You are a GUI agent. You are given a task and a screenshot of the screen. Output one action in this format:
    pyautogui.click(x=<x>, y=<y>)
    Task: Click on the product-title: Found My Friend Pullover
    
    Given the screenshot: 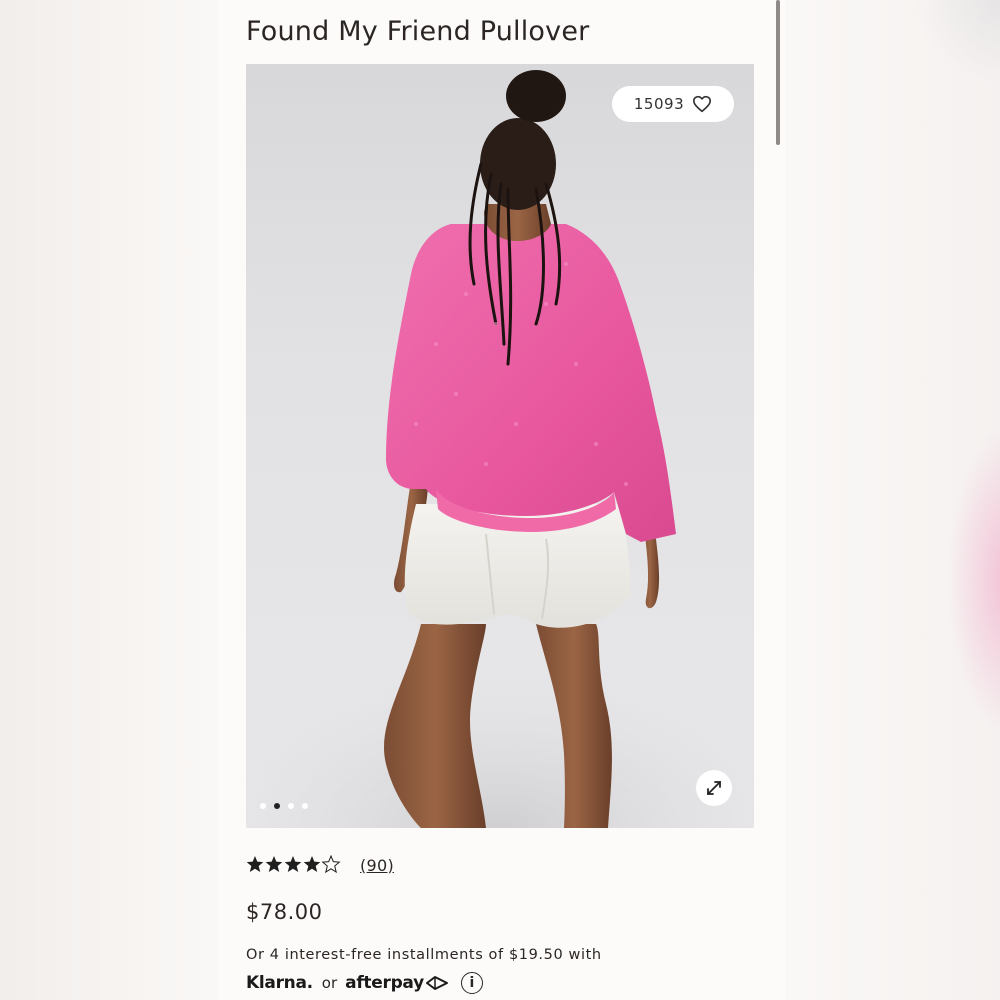 What is the action you would take?
    pyautogui.click(x=418, y=31)
    